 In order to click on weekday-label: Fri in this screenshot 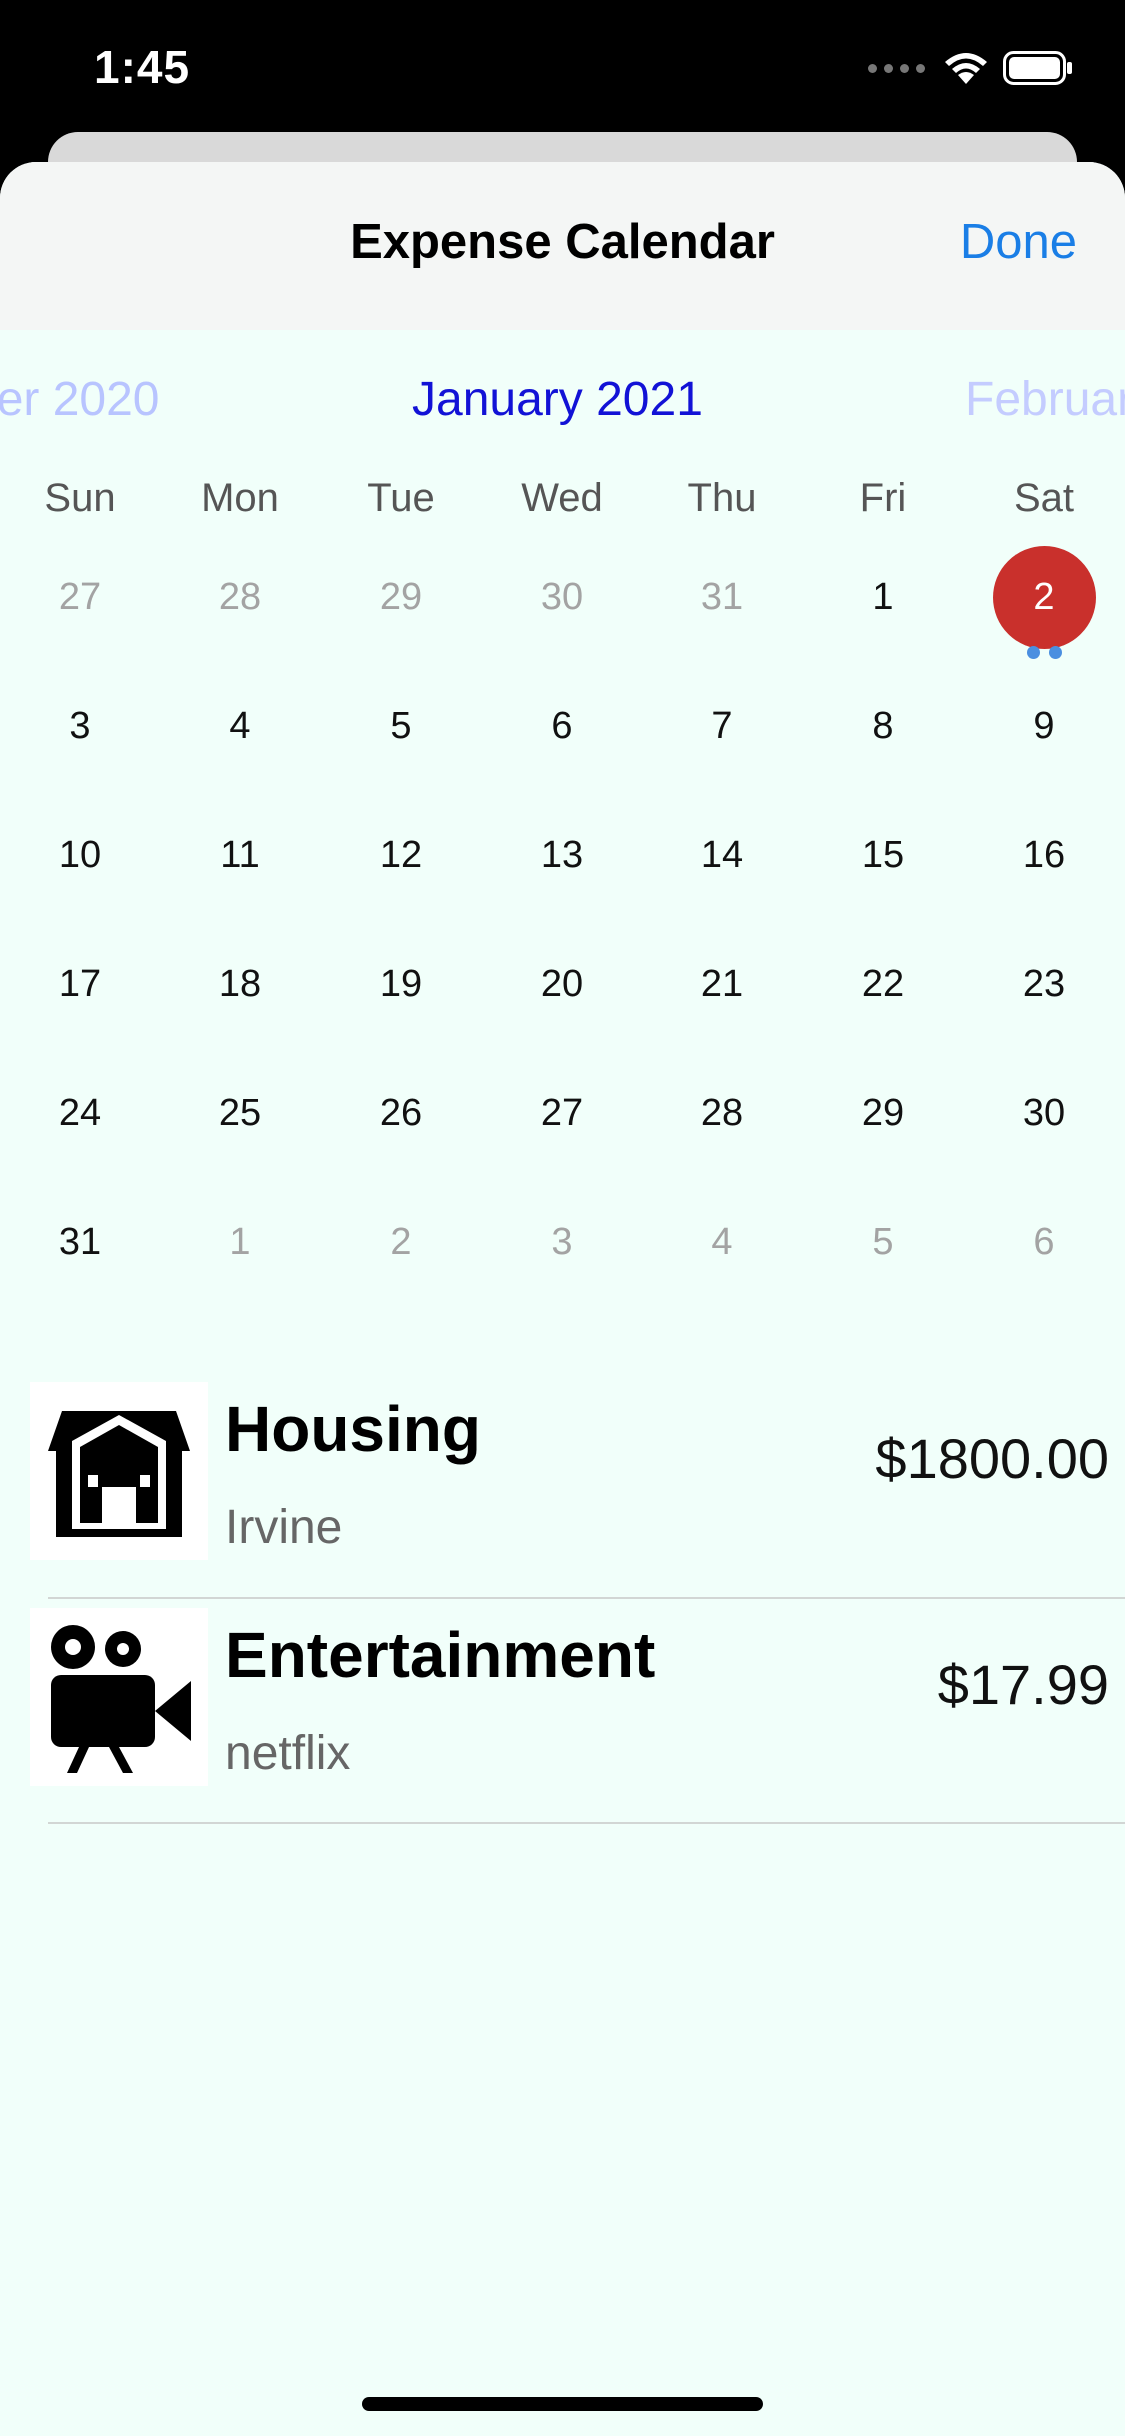, I will do `click(883, 498)`.